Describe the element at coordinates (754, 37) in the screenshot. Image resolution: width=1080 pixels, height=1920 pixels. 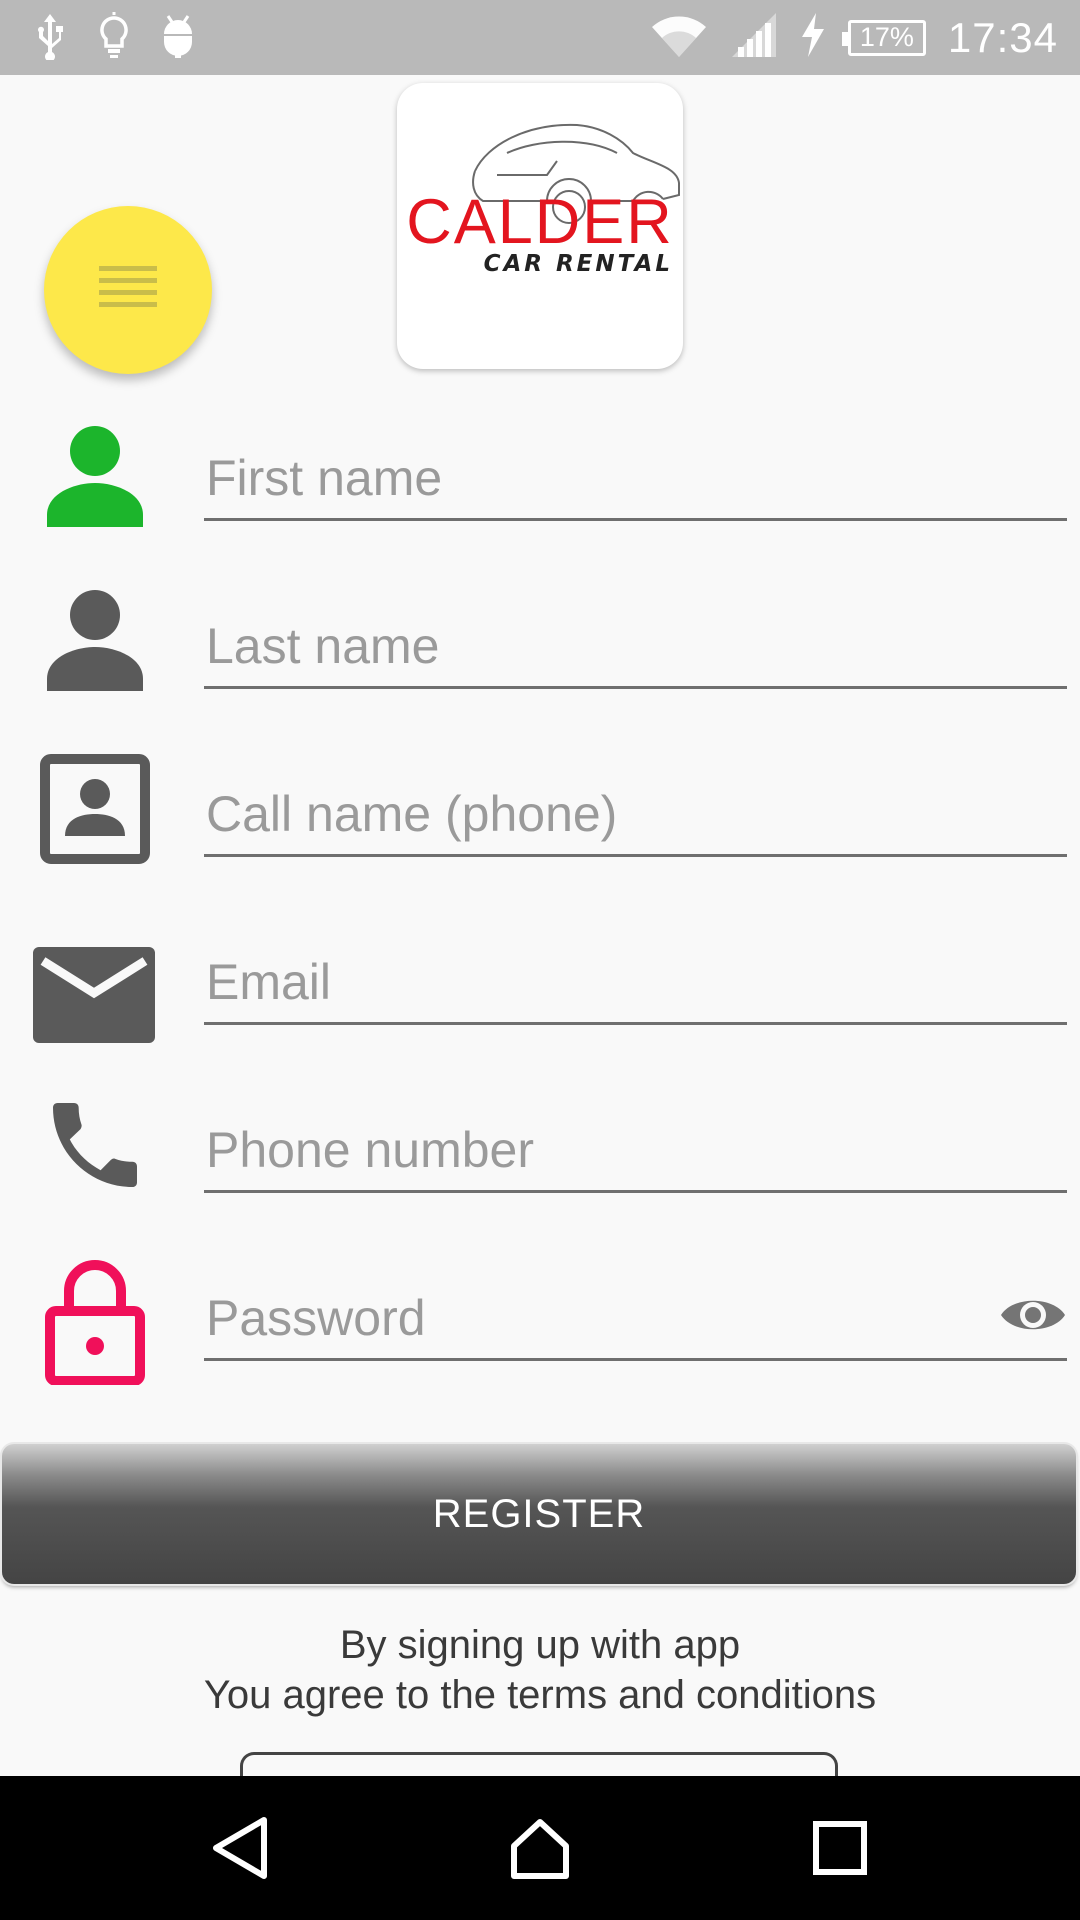
I see `signal-icon` at that location.